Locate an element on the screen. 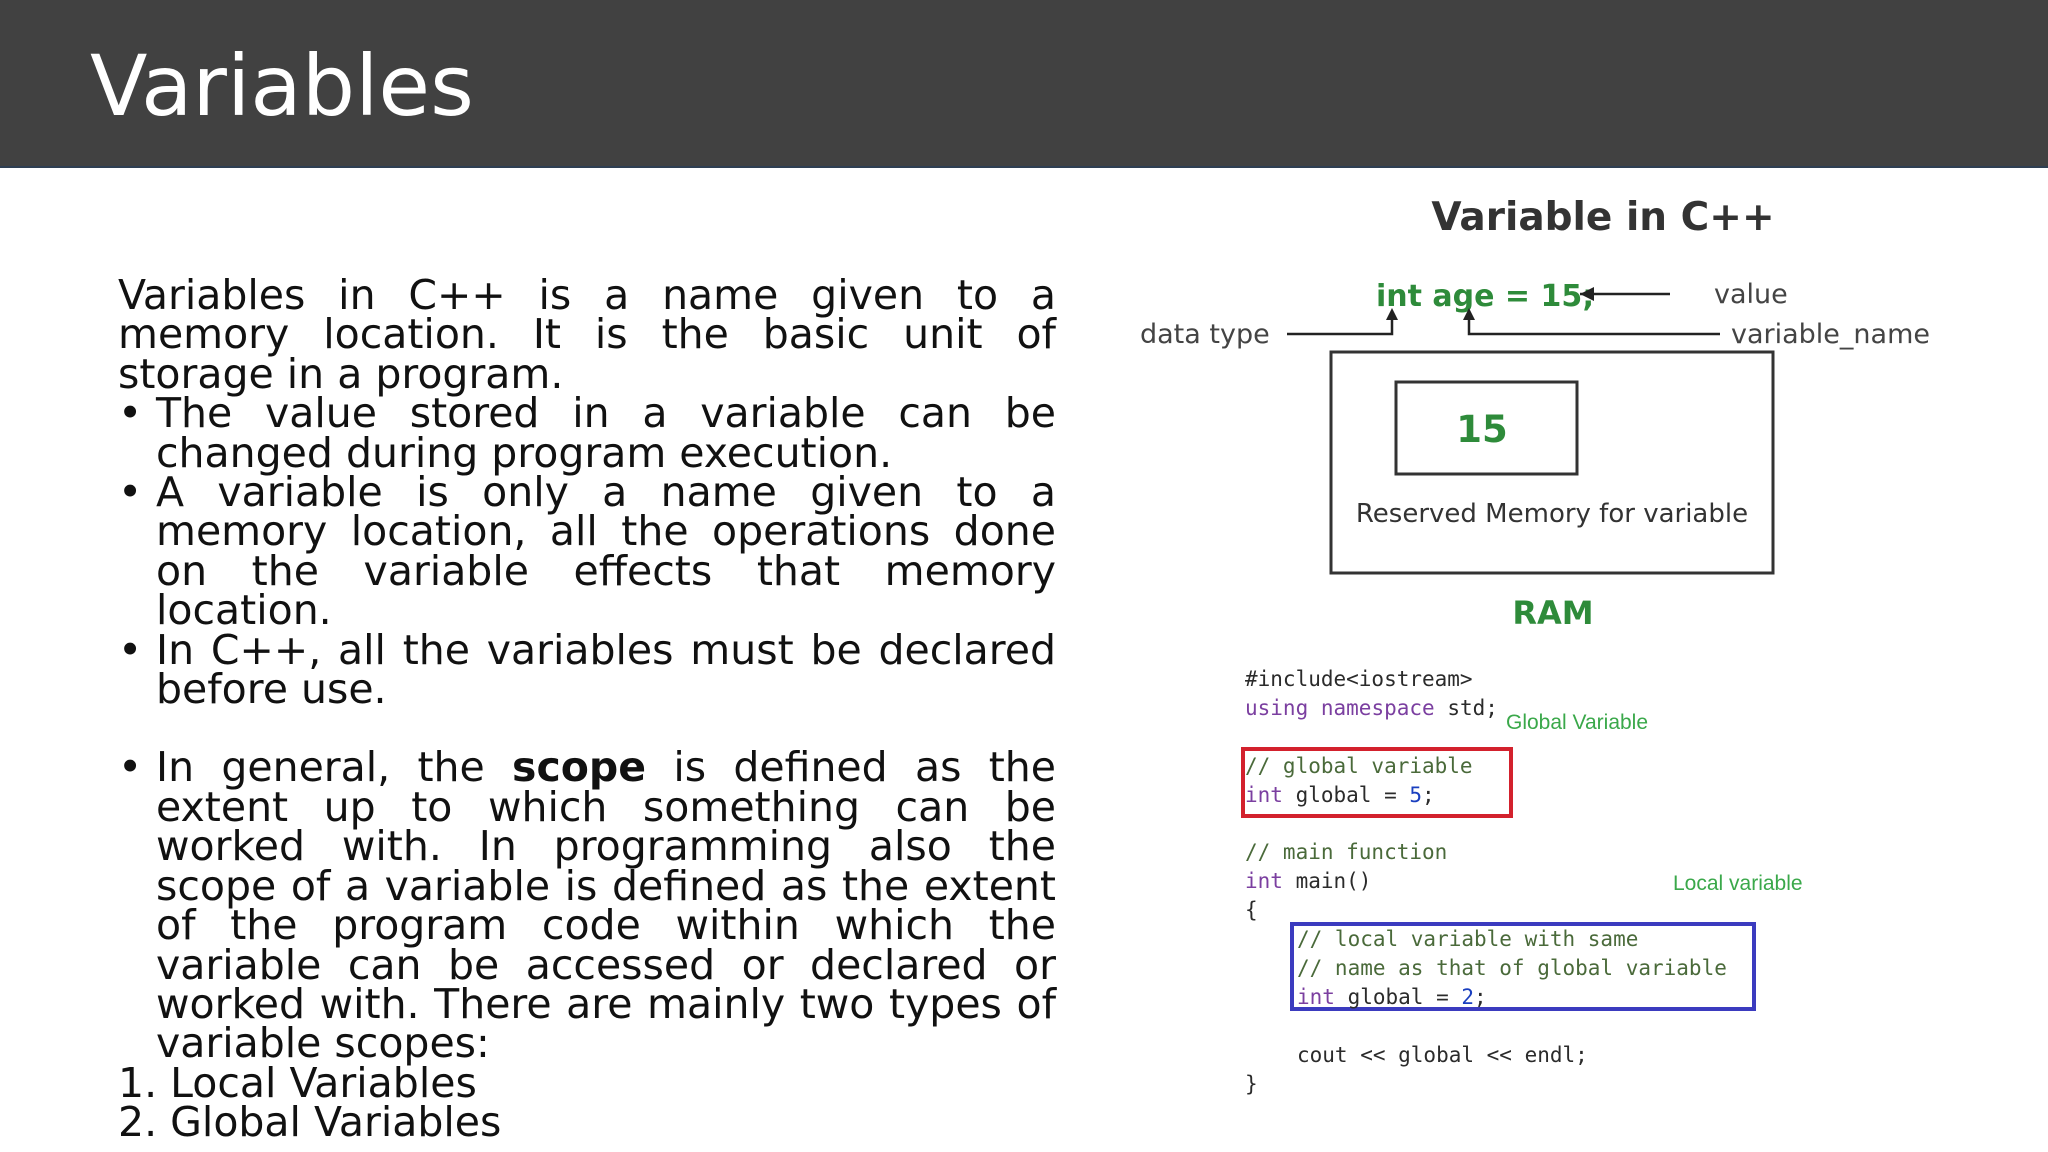 Image resolution: width=2048 pixels, height=1152 pixels. code-keyword: using is located at coordinates (1277, 708).